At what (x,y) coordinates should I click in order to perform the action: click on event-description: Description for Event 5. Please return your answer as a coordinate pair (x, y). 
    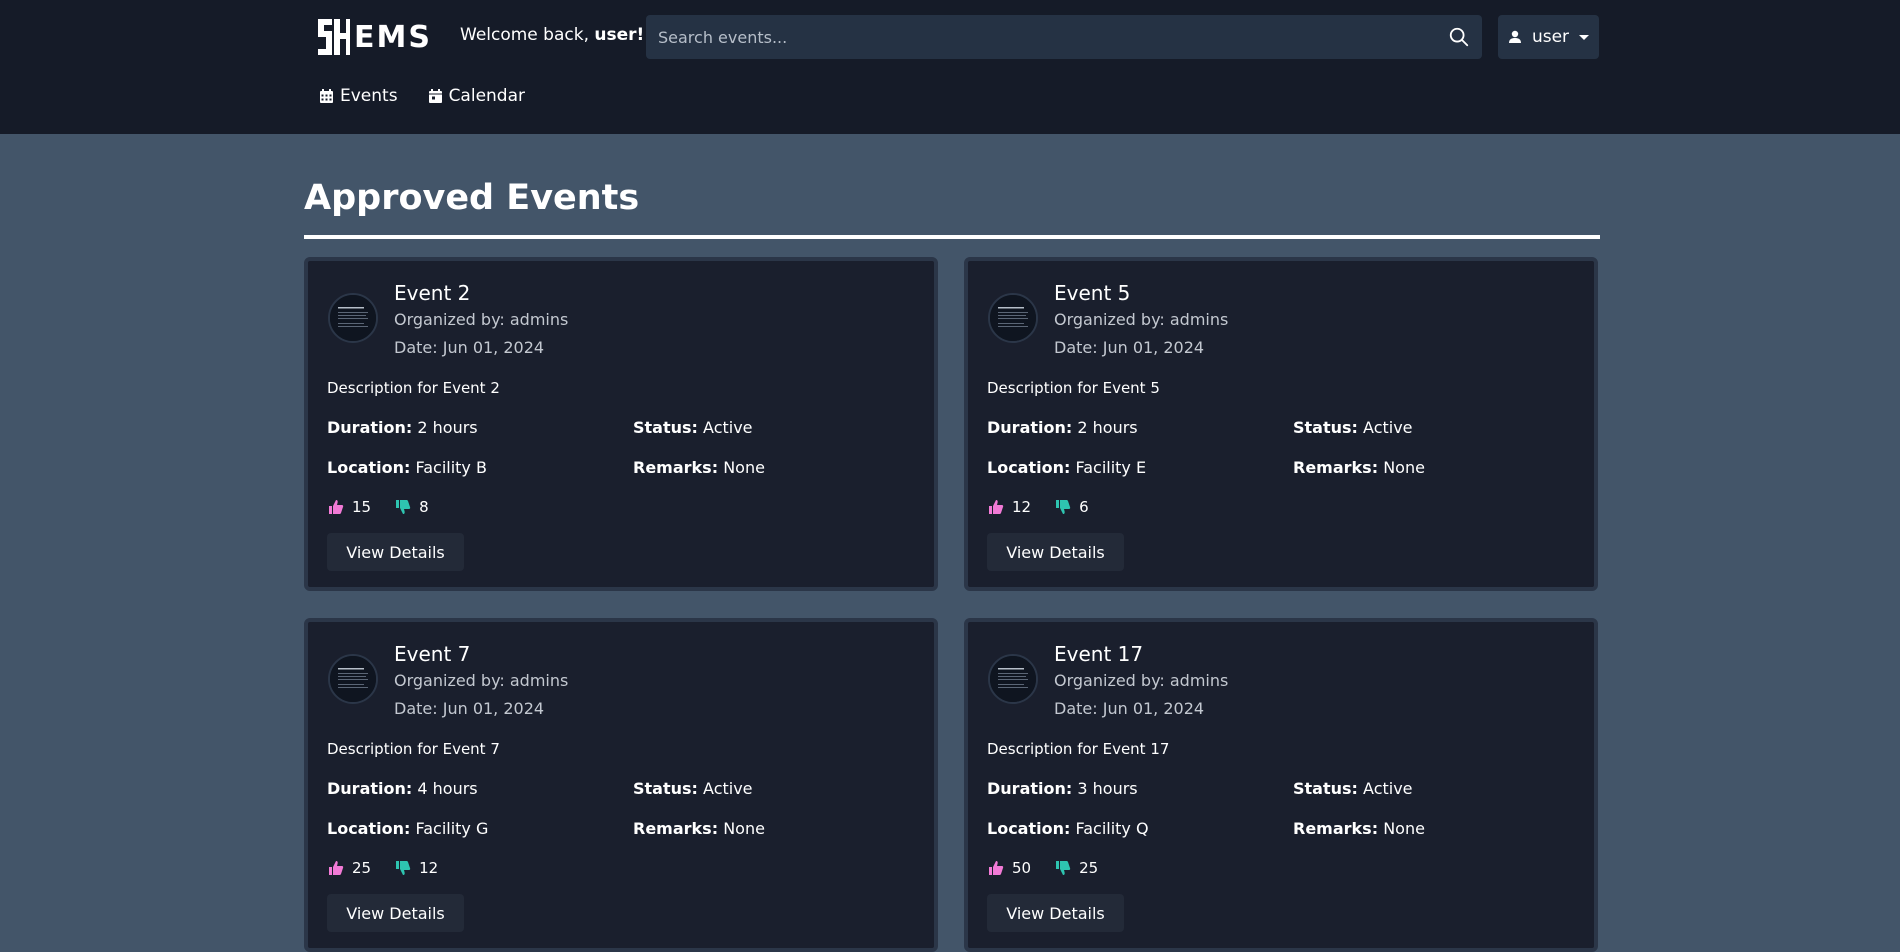
    Looking at the image, I should click on (1073, 388).